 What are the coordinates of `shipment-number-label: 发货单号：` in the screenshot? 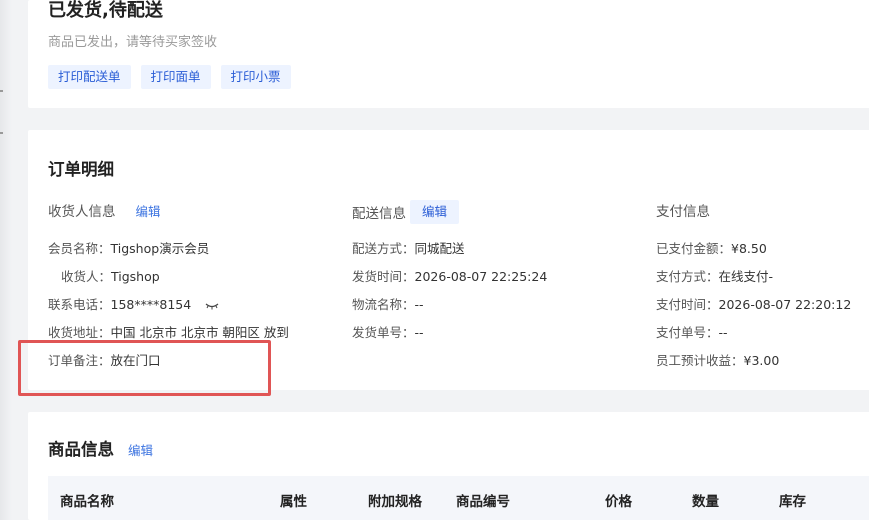 It's located at (383, 332).